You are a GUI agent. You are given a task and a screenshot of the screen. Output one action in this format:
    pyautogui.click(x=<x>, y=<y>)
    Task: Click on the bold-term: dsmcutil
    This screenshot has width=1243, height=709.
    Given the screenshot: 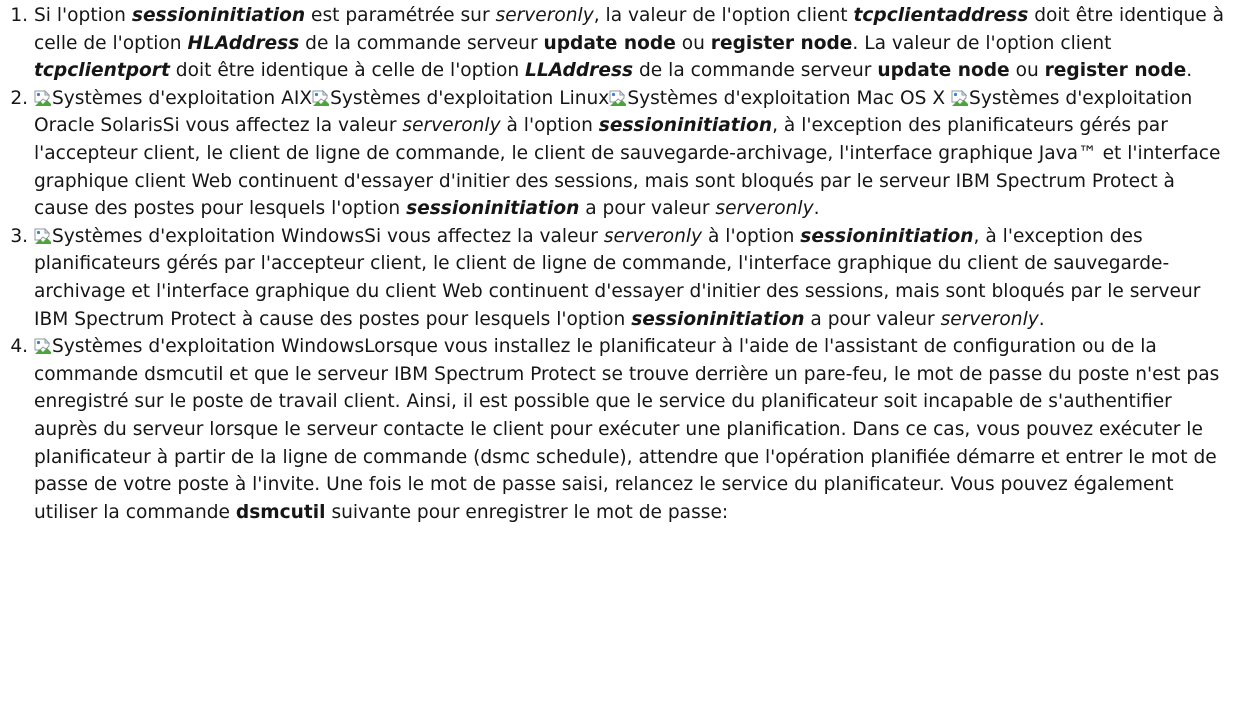 What is the action you would take?
    pyautogui.click(x=280, y=512)
    